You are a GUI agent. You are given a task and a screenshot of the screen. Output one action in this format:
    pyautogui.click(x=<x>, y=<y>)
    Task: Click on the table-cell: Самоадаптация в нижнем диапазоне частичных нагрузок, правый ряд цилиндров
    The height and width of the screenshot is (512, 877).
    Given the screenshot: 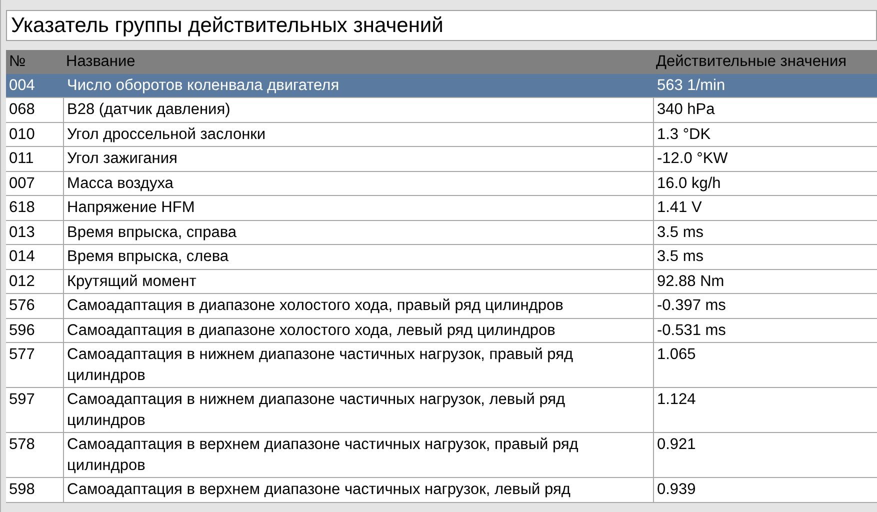 What is the action you would take?
    pyautogui.click(x=358, y=365)
    